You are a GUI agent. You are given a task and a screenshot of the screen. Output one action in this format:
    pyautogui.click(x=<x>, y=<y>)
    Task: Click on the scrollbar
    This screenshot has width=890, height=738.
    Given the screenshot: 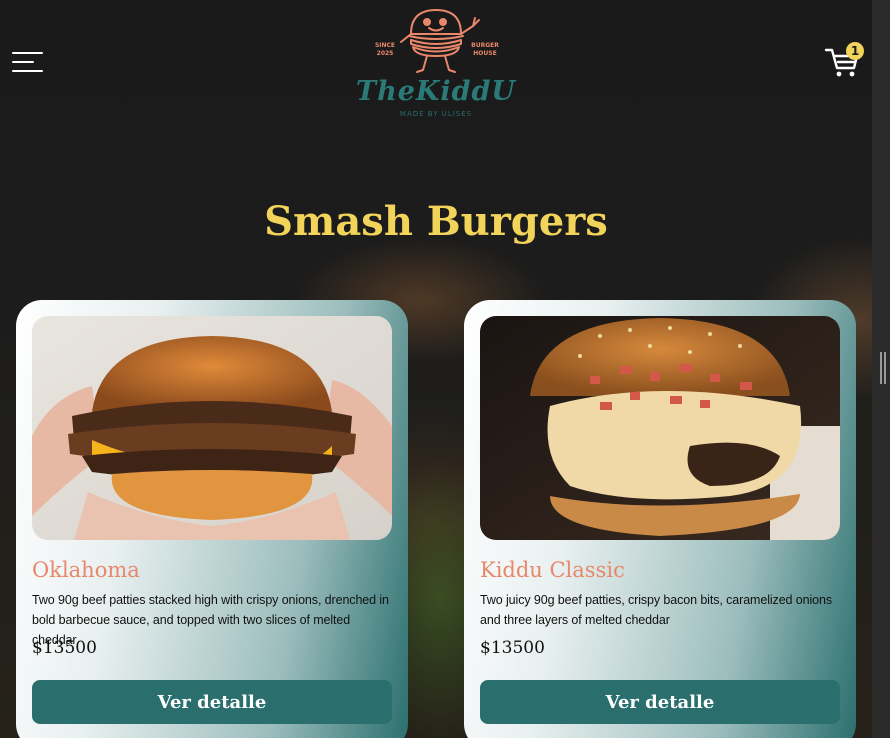 What is the action you would take?
    pyautogui.click(x=881, y=369)
    